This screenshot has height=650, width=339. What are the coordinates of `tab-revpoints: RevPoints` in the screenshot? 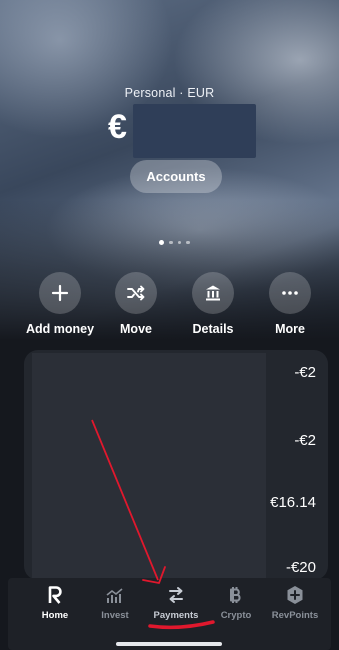 It's located at (295, 602).